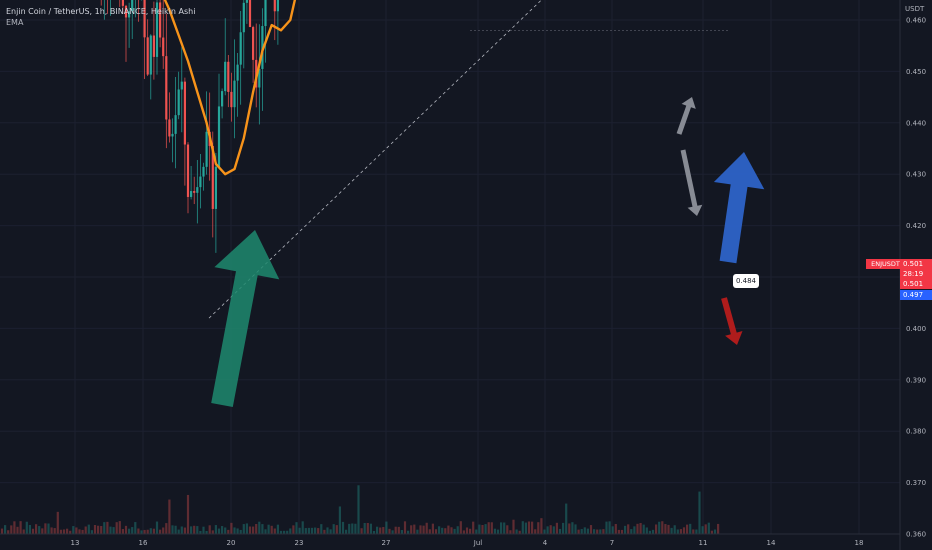 The width and height of the screenshot is (932, 550). I want to click on time-tick-label: 13, so click(75, 543).